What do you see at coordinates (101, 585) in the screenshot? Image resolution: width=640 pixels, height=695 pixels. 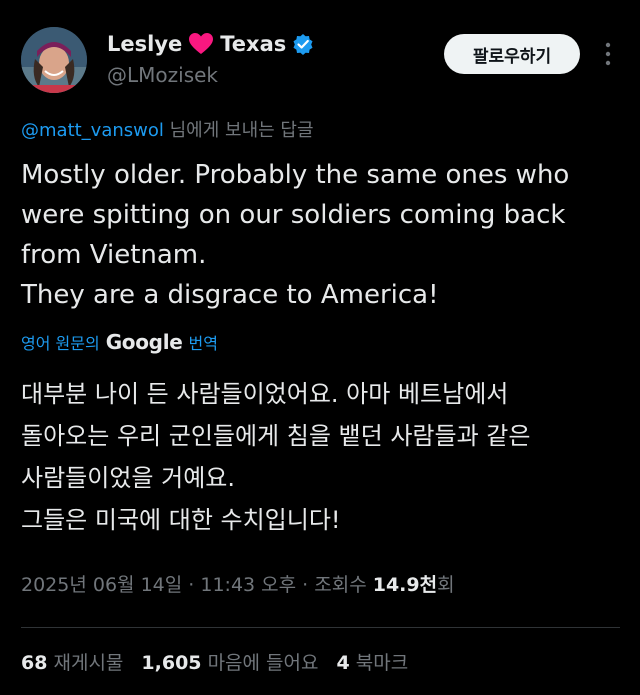 I see `tweet-date: 2025년 06월 14일` at bounding box center [101, 585].